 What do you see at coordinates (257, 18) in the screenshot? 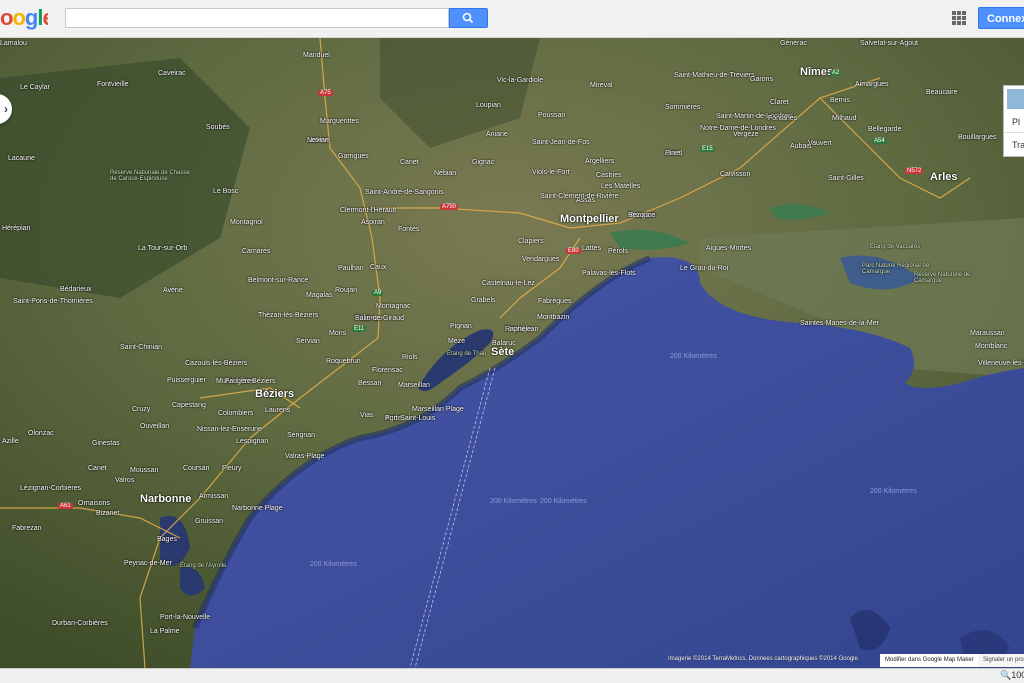
I see `search-input` at bounding box center [257, 18].